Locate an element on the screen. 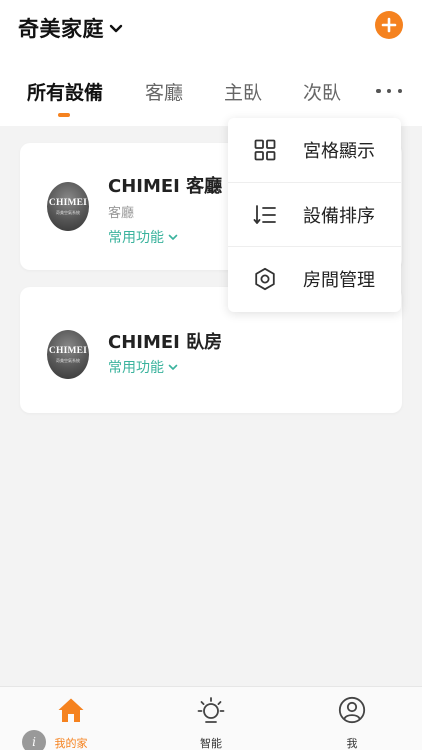  add-device-button is located at coordinates (389, 25).